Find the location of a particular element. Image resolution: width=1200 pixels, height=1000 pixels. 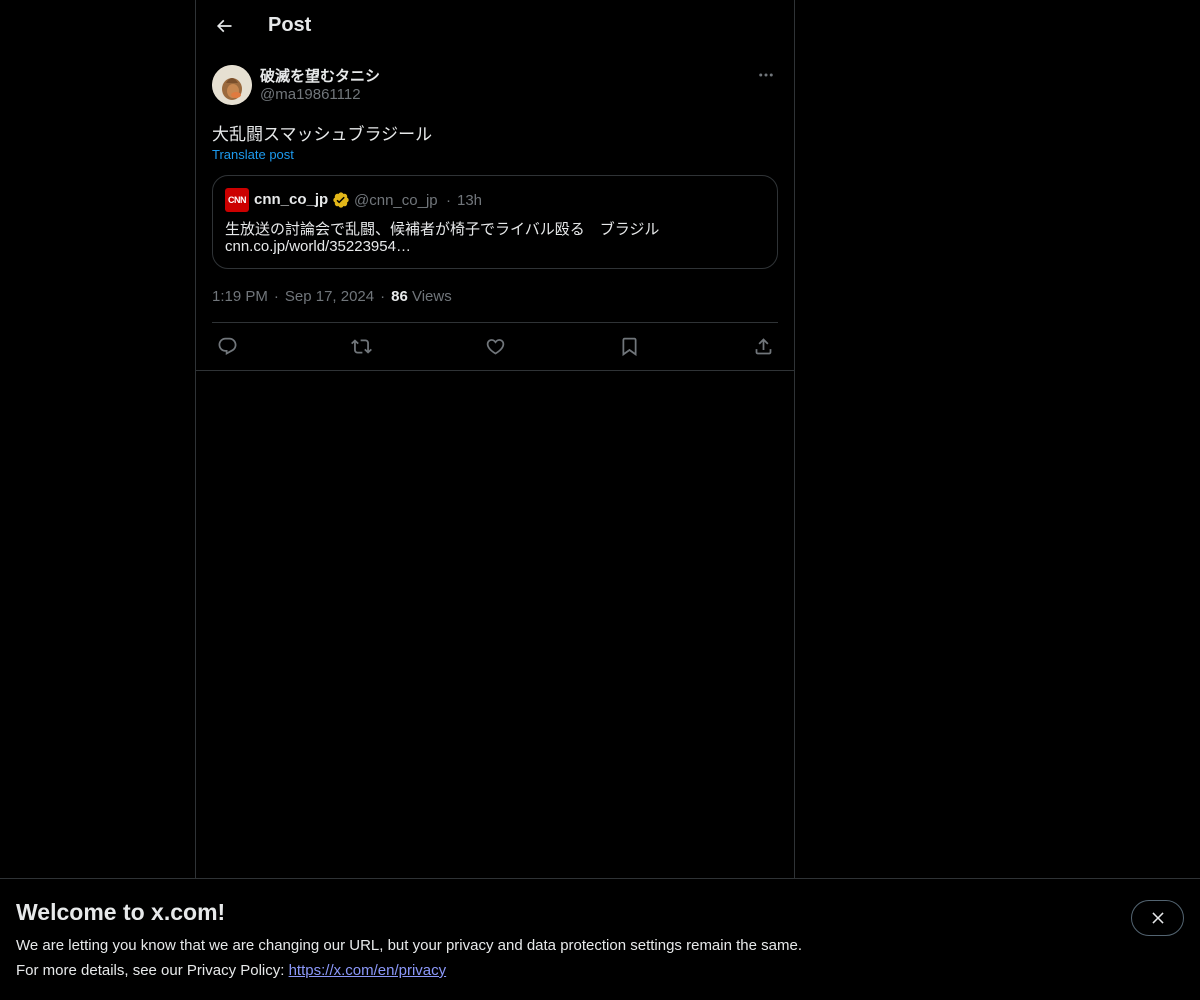

back-button is located at coordinates (224, 26).